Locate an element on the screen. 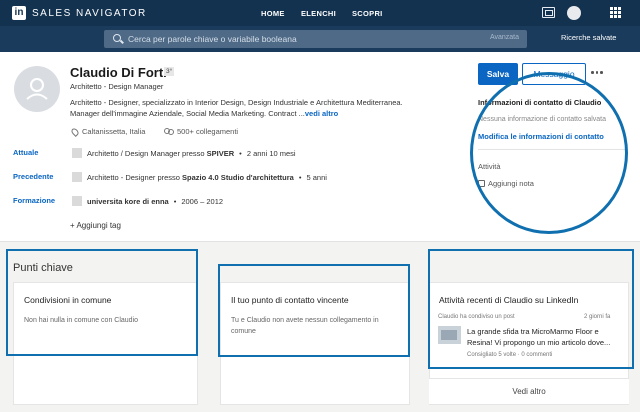  nav-item-home: HOME is located at coordinates (273, 13).